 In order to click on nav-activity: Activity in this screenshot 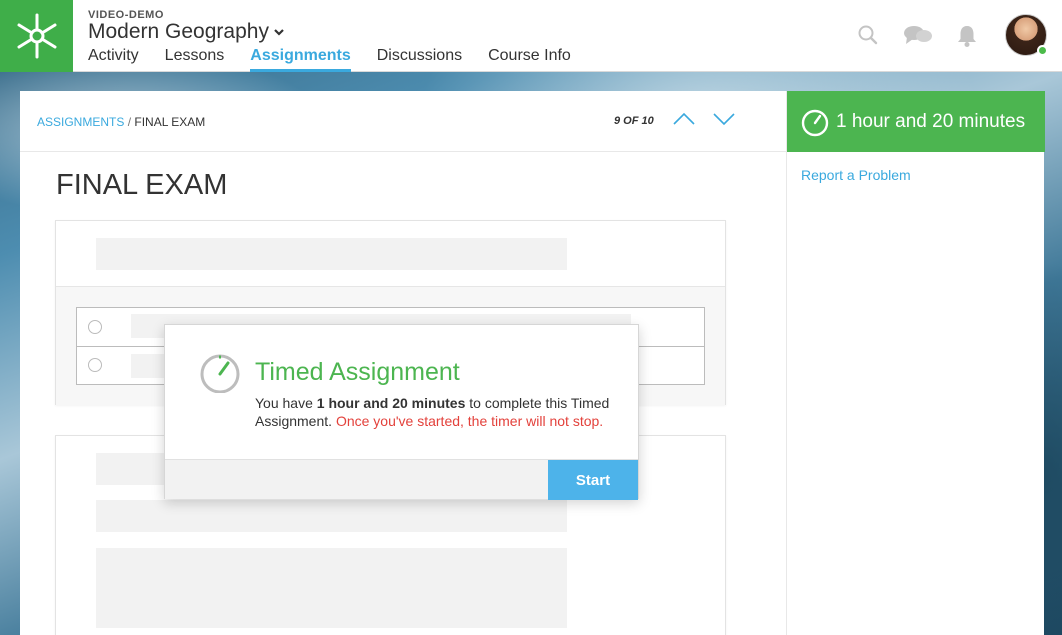, I will do `click(113, 59)`.